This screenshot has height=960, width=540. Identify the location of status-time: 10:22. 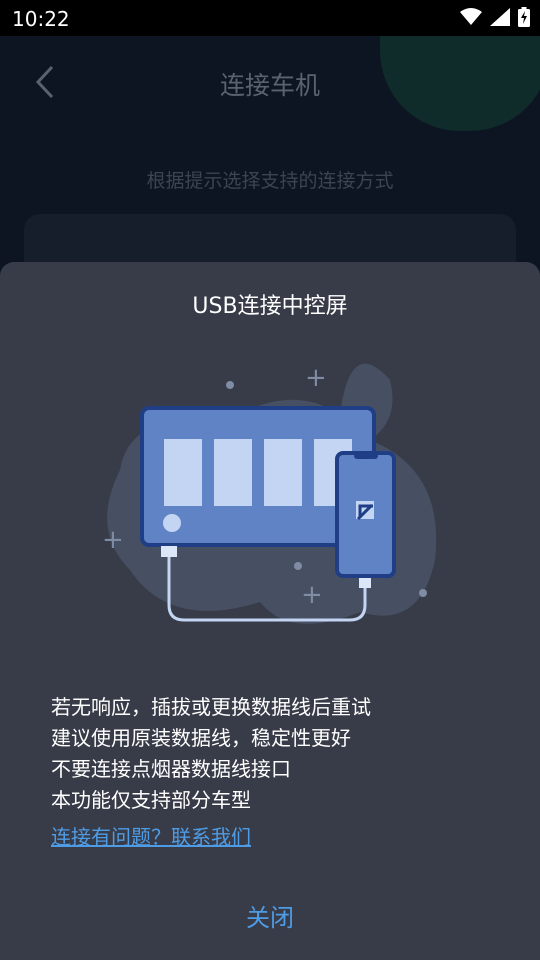
(41, 19).